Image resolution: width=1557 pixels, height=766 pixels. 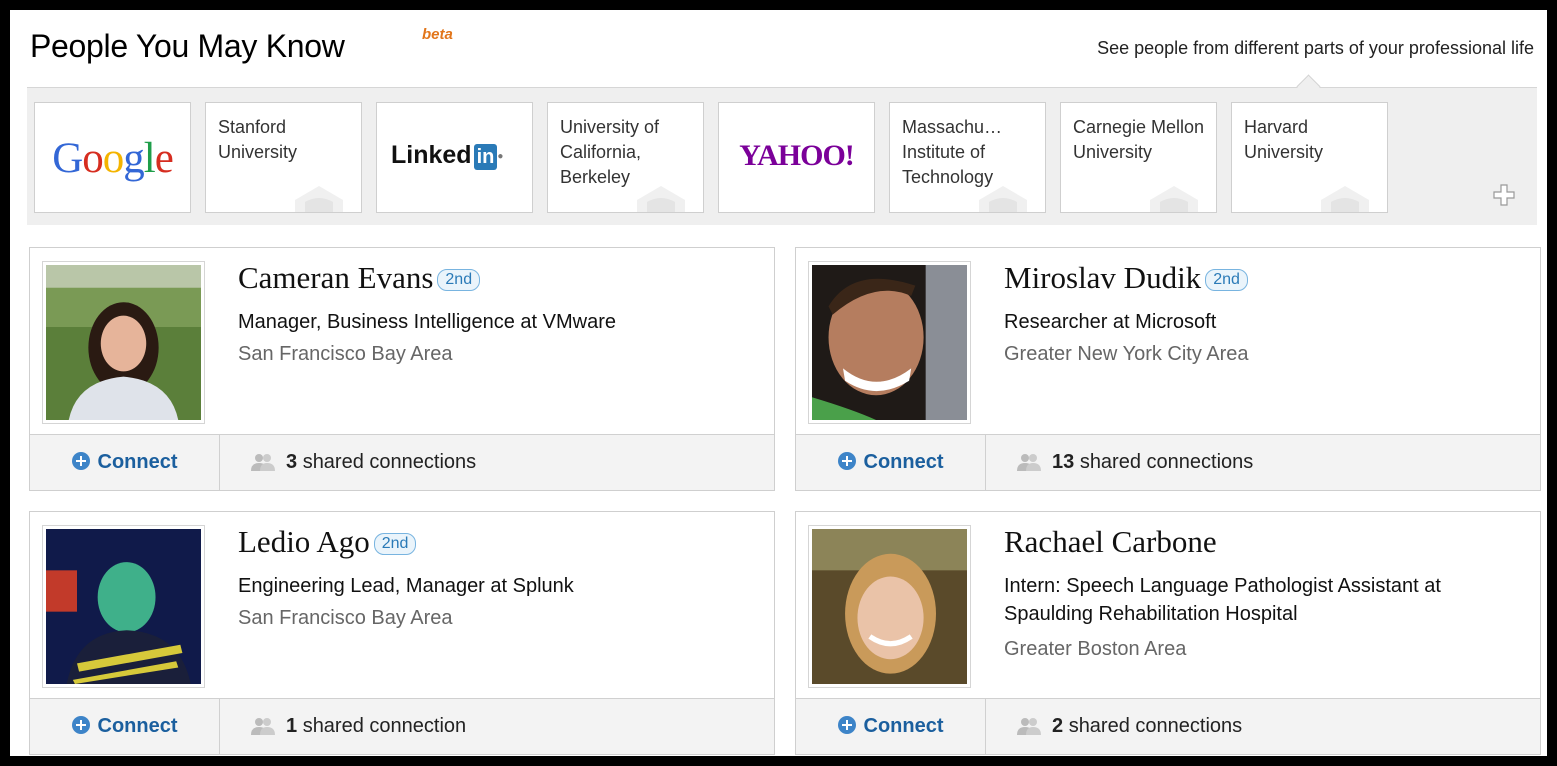 I want to click on filter-tile-yahoo: YAHOO!, so click(x=796, y=157).